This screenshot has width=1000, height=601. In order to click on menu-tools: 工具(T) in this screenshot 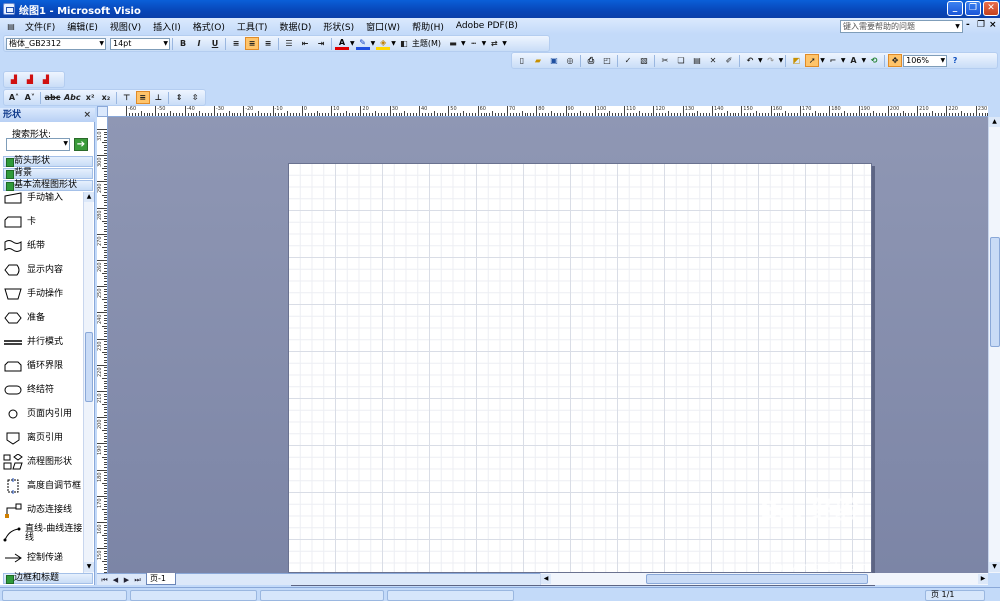, I will do `click(252, 26)`.